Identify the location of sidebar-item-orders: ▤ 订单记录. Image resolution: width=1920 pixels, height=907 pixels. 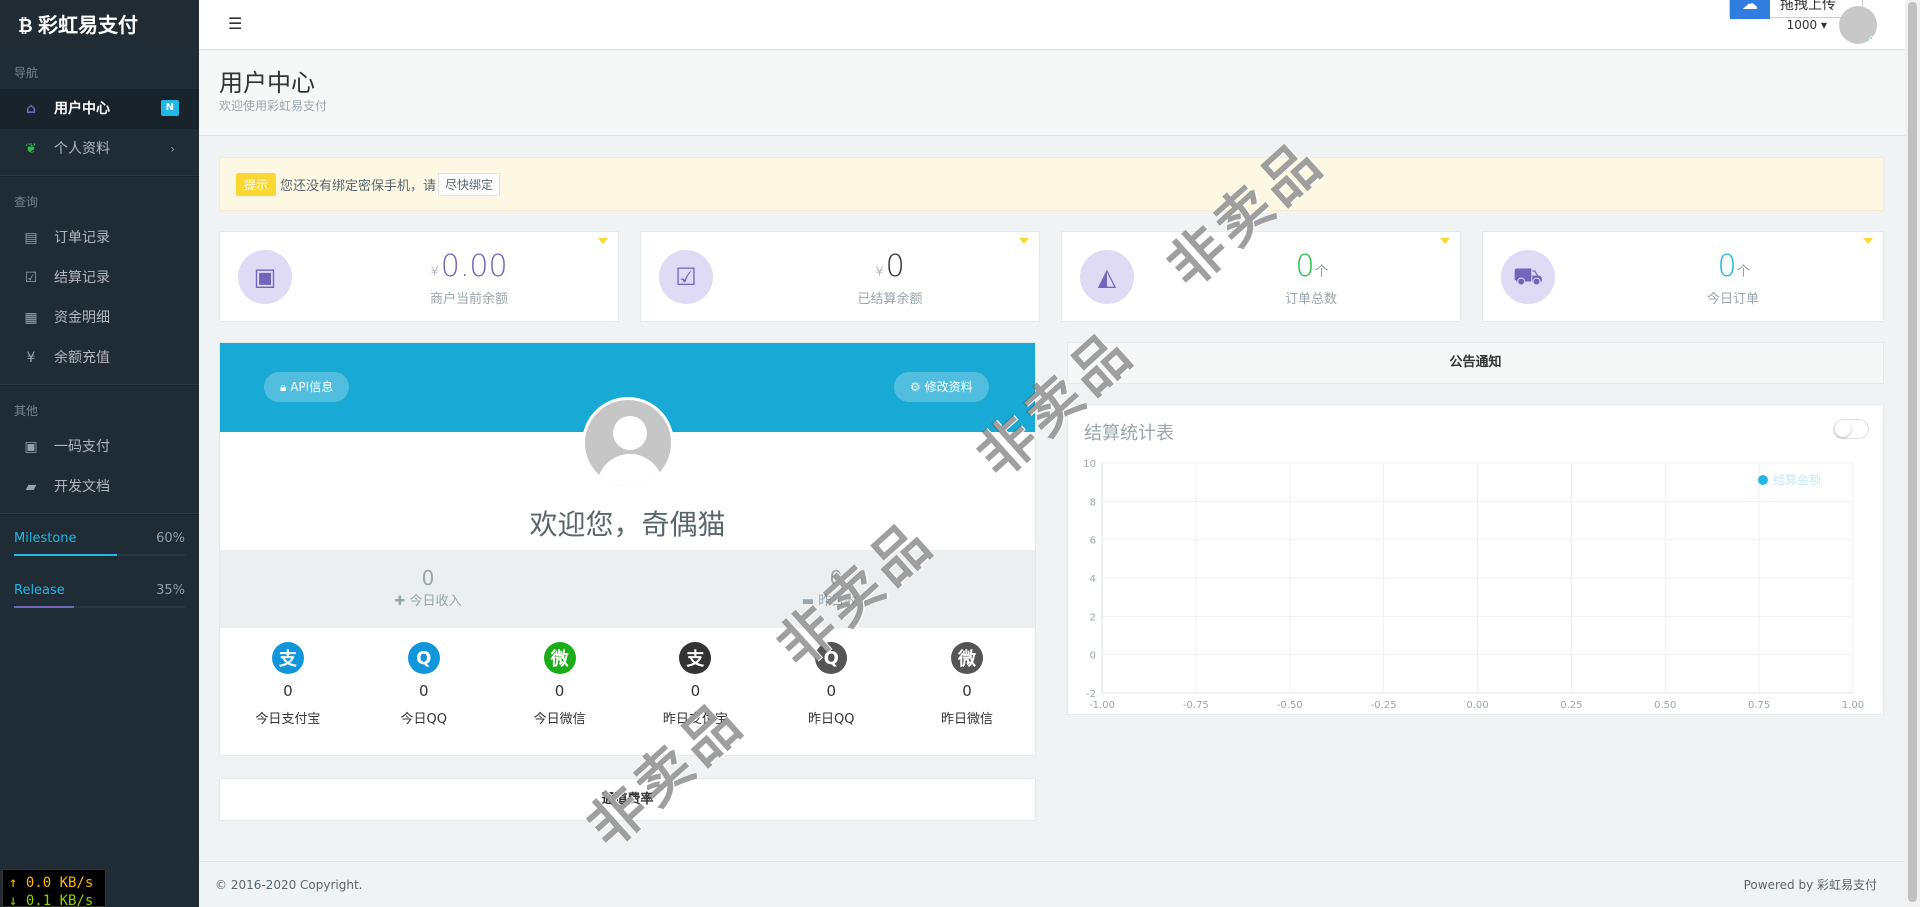
(99, 238).